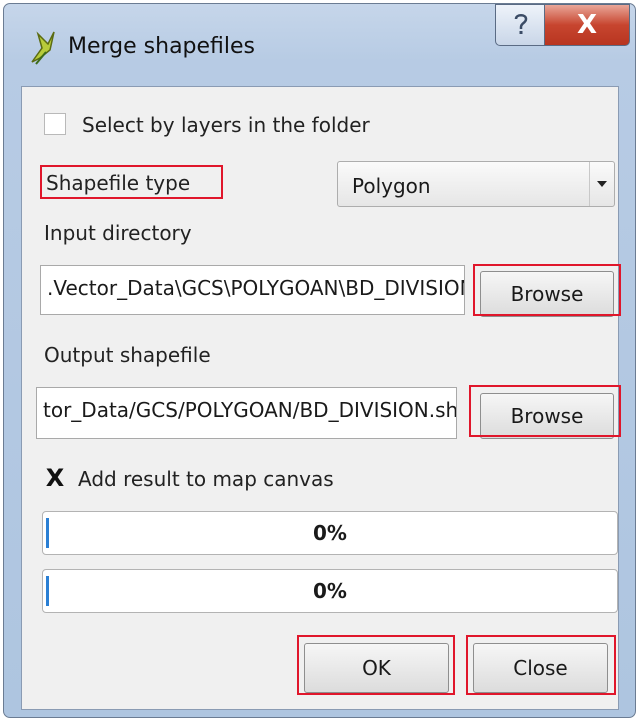 The height and width of the screenshot is (722, 641). I want to click on progress-bar-1: 0%, so click(330, 533).